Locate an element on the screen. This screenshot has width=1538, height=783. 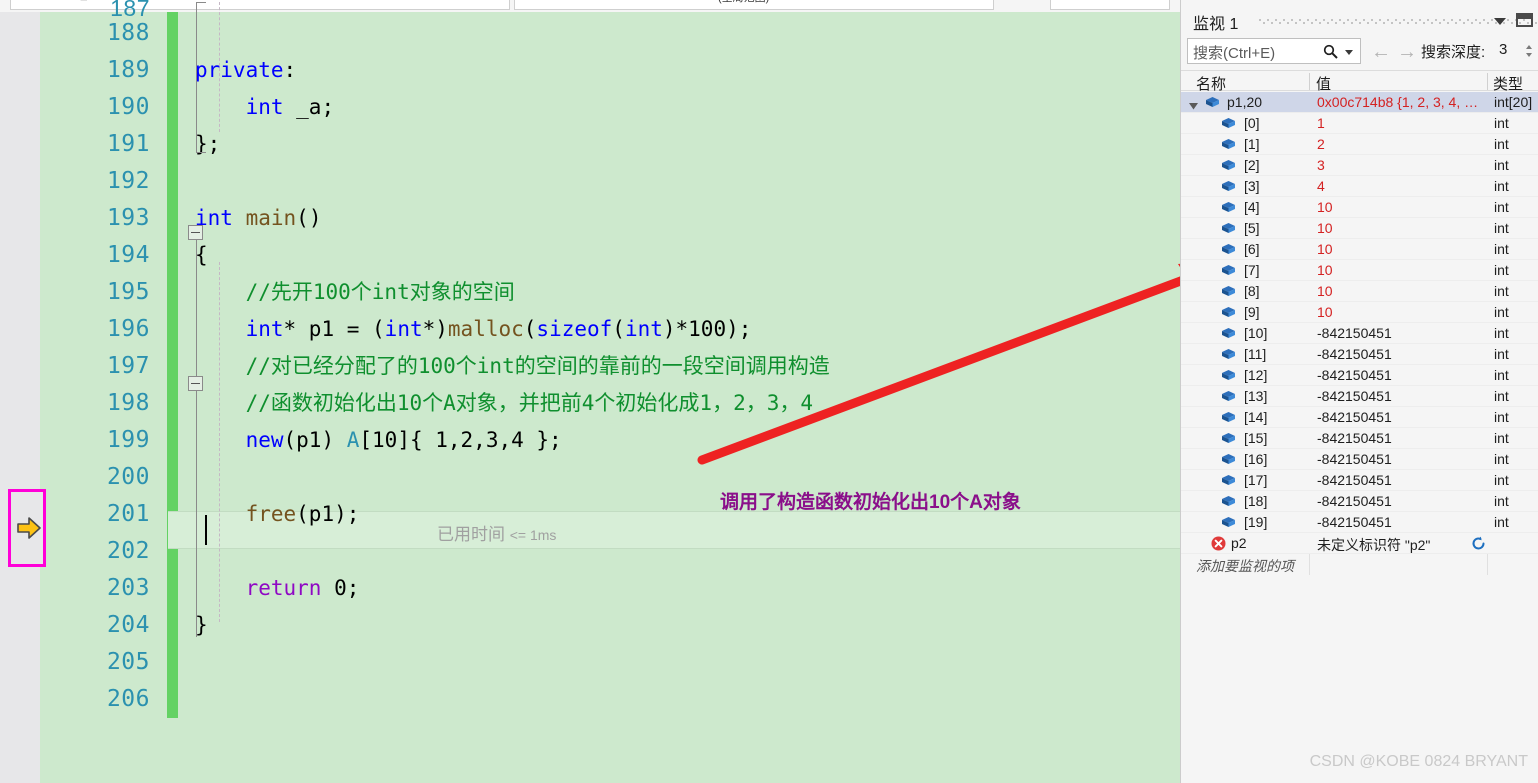
watch-row-name: [13] is located at coordinates (1255, 396).